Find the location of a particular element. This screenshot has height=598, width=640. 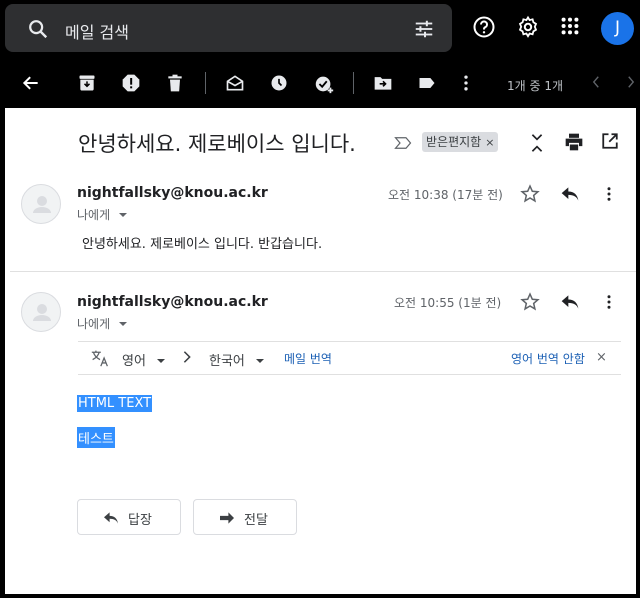

search-options-icon is located at coordinates (424, 31).